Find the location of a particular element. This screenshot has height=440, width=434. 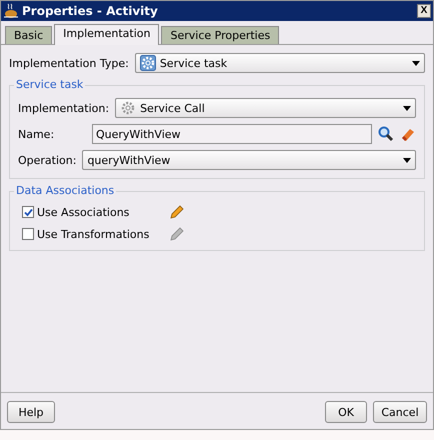

field-label: Operation: is located at coordinates (47, 160).